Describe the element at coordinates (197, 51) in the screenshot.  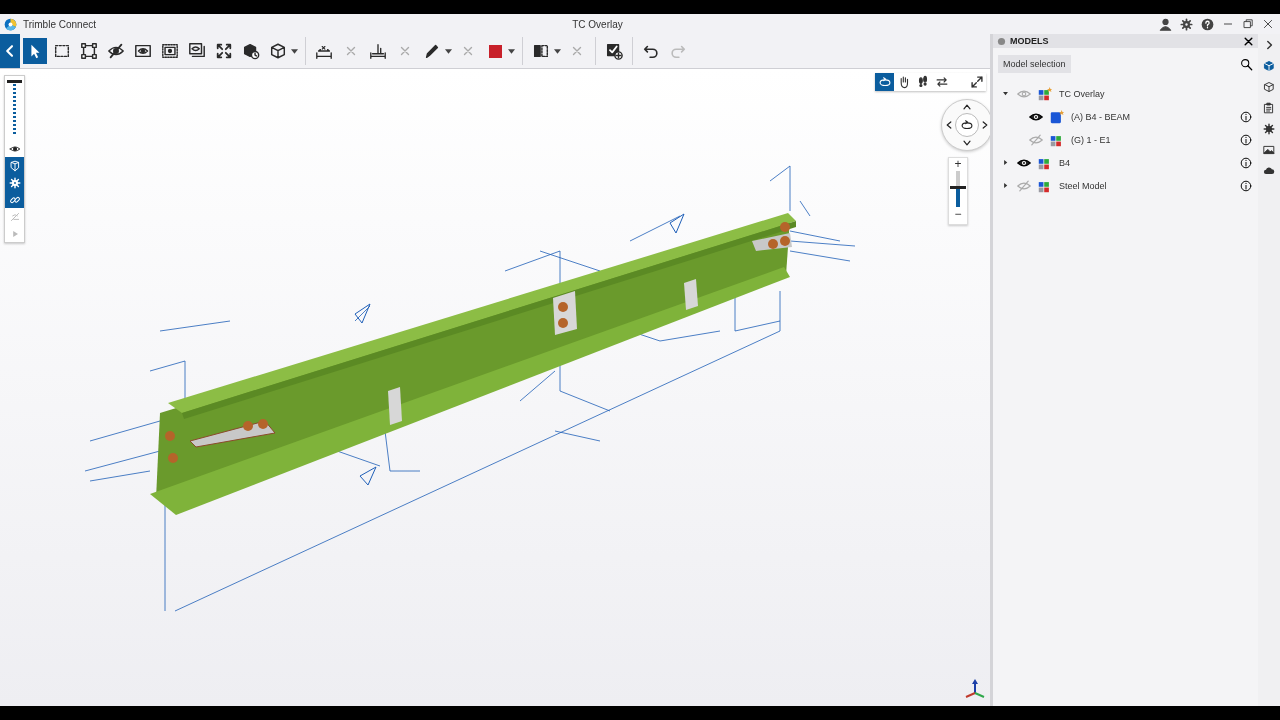
I see `stacked-frame-eye-icon` at that location.